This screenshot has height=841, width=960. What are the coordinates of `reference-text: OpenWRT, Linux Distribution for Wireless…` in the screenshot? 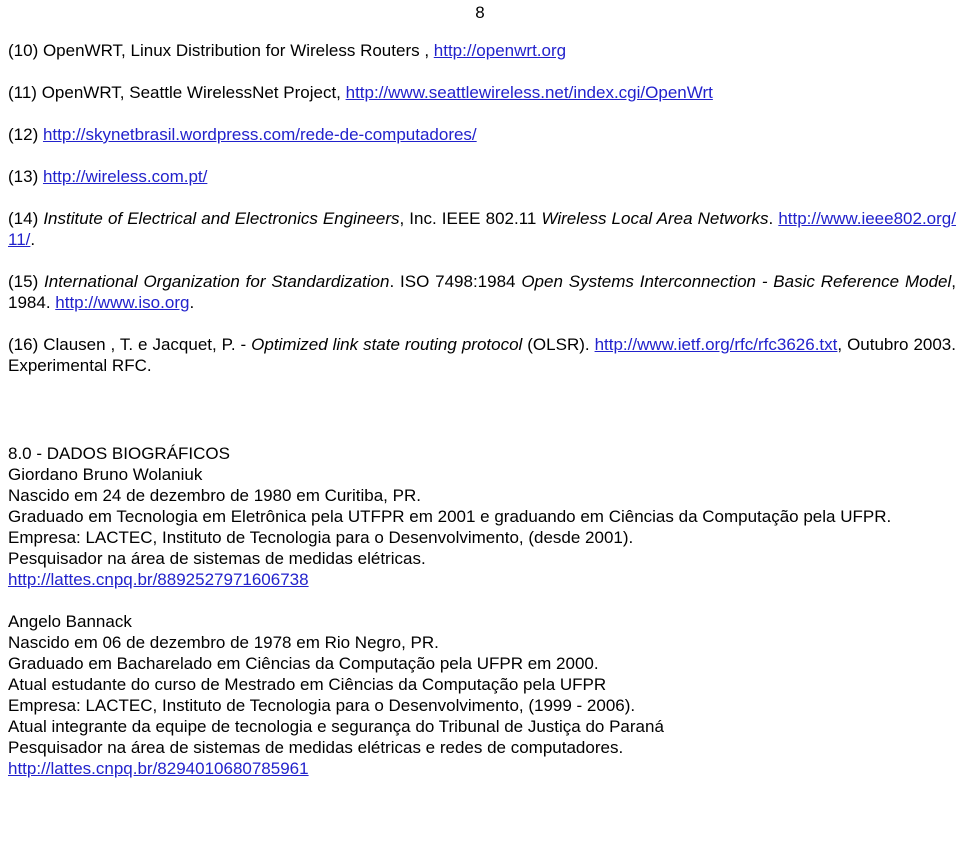 It's located at (236, 50).